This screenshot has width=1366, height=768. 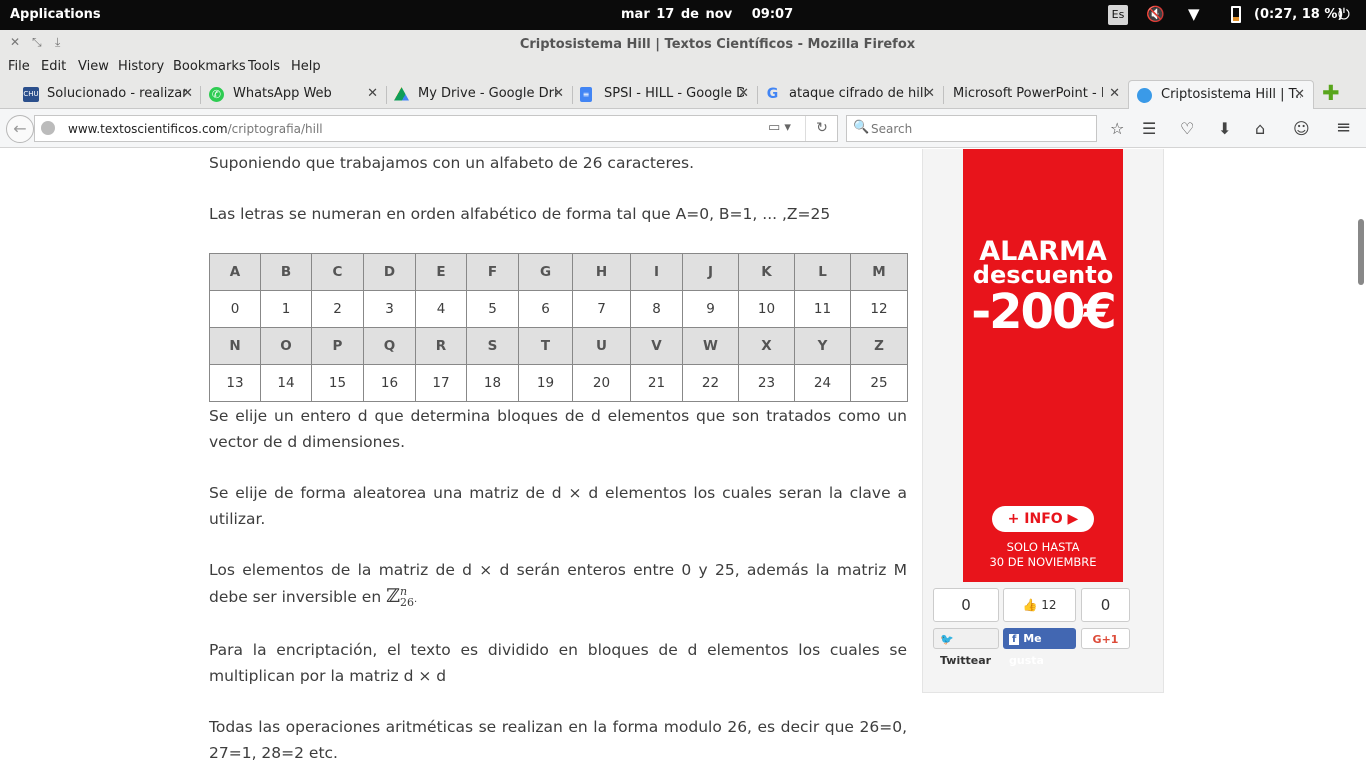 What do you see at coordinates (1105, 638) in the screenshot?
I see `gplus-button: G+1` at bounding box center [1105, 638].